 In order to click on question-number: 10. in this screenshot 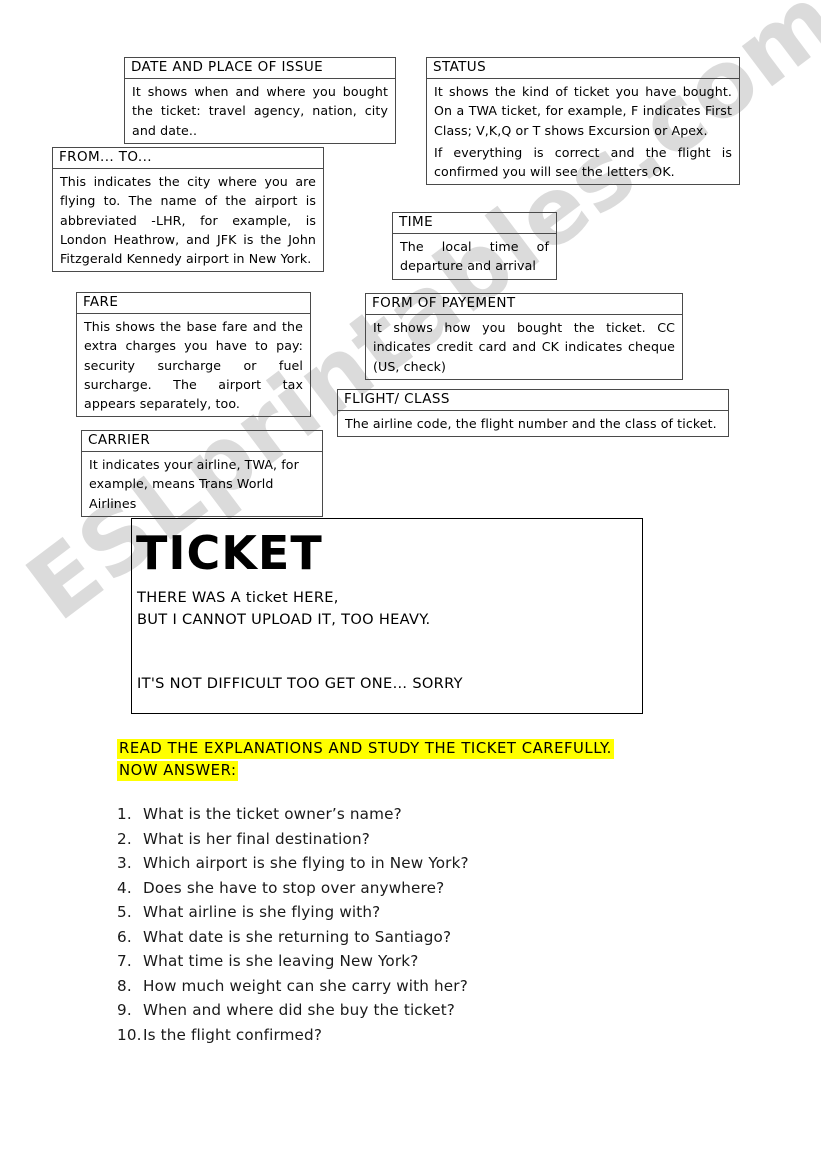, I will do `click(129, 1034)`.